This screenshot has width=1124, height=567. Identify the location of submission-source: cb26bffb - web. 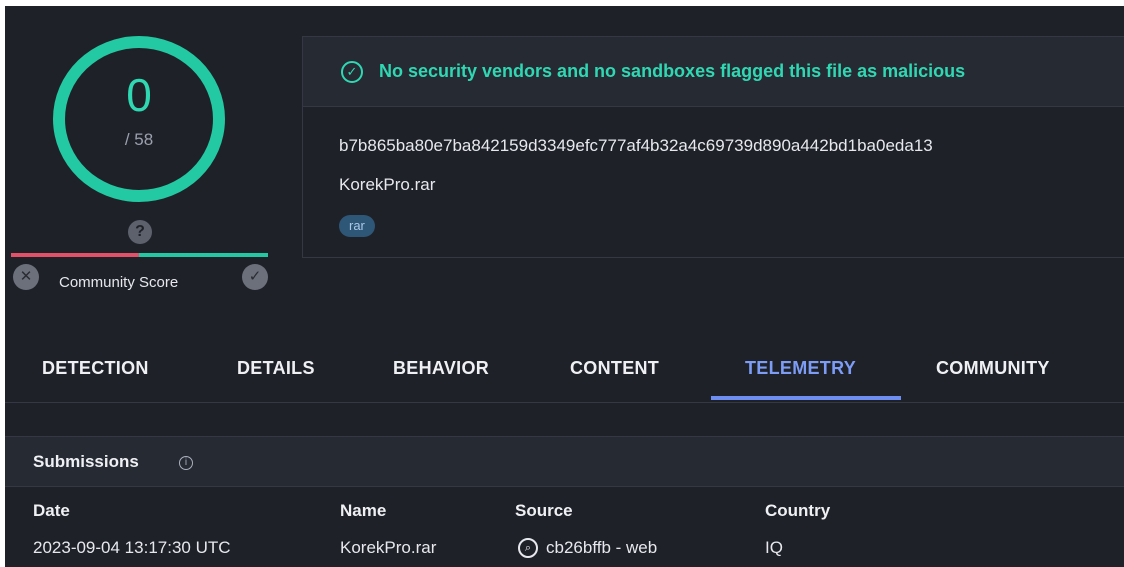
(602, 547).